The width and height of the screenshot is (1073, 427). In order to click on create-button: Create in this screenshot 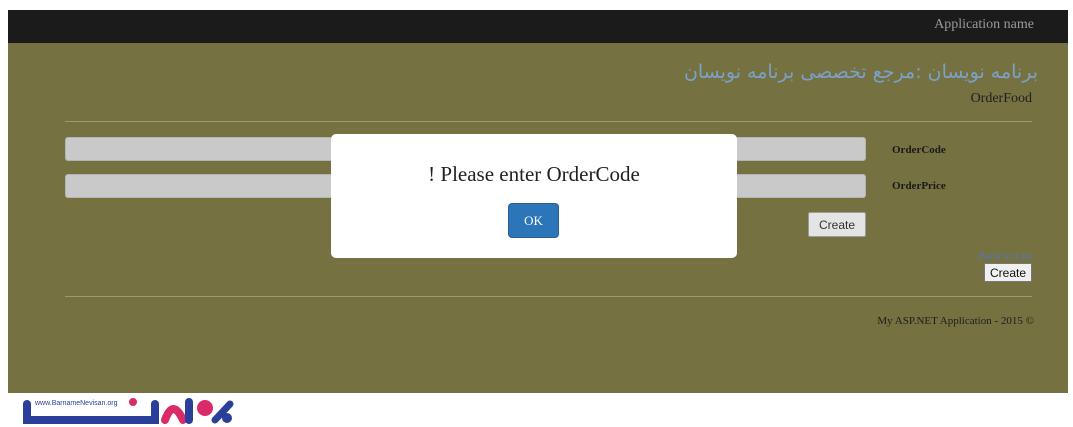, I will do `click(837, 224)`.